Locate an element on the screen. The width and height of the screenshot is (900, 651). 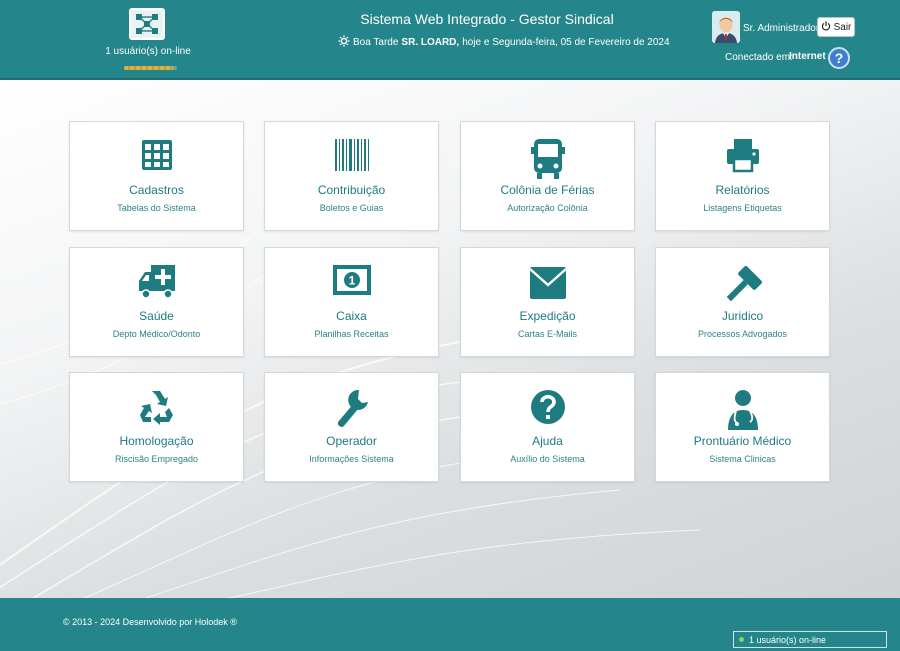
tile-expedicao: Expedição Cartas E-Mails is located at coordinates (547, 302).